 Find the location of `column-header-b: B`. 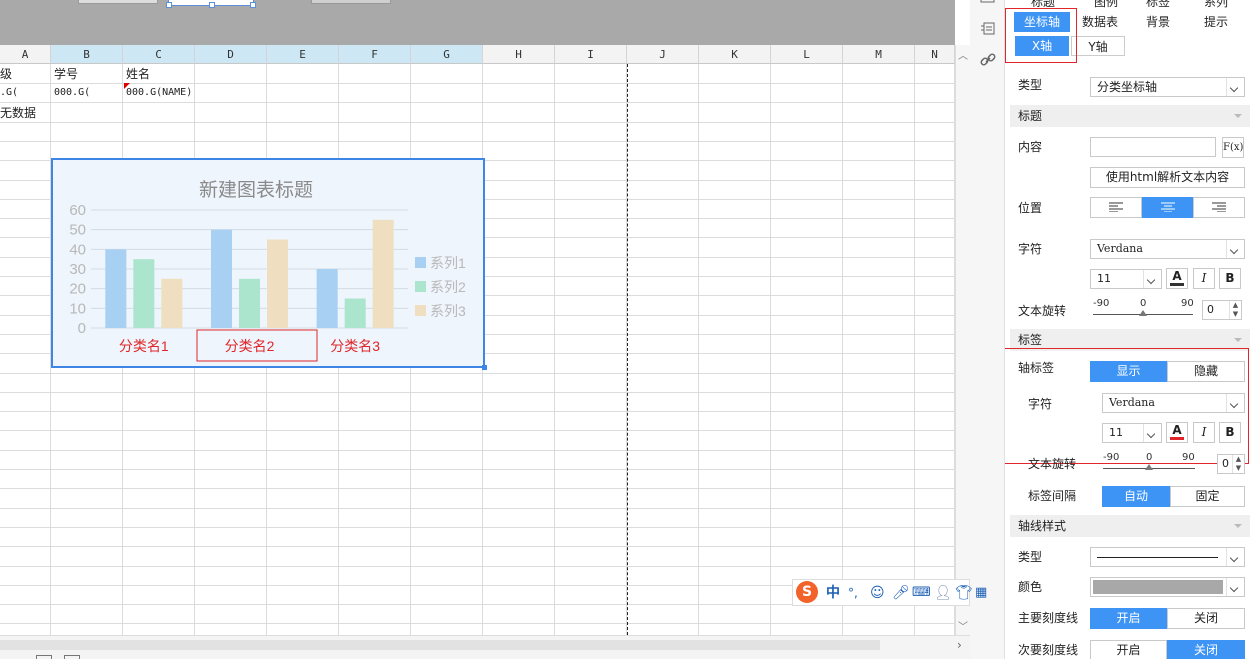

column-header-b: B is located at coordinates (87, 54).